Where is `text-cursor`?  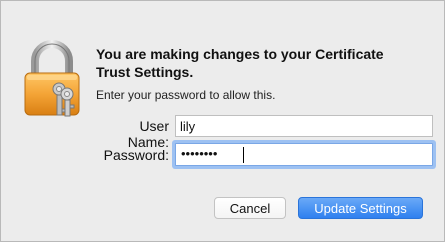 text-cursor is located at coordinates (243, 155).